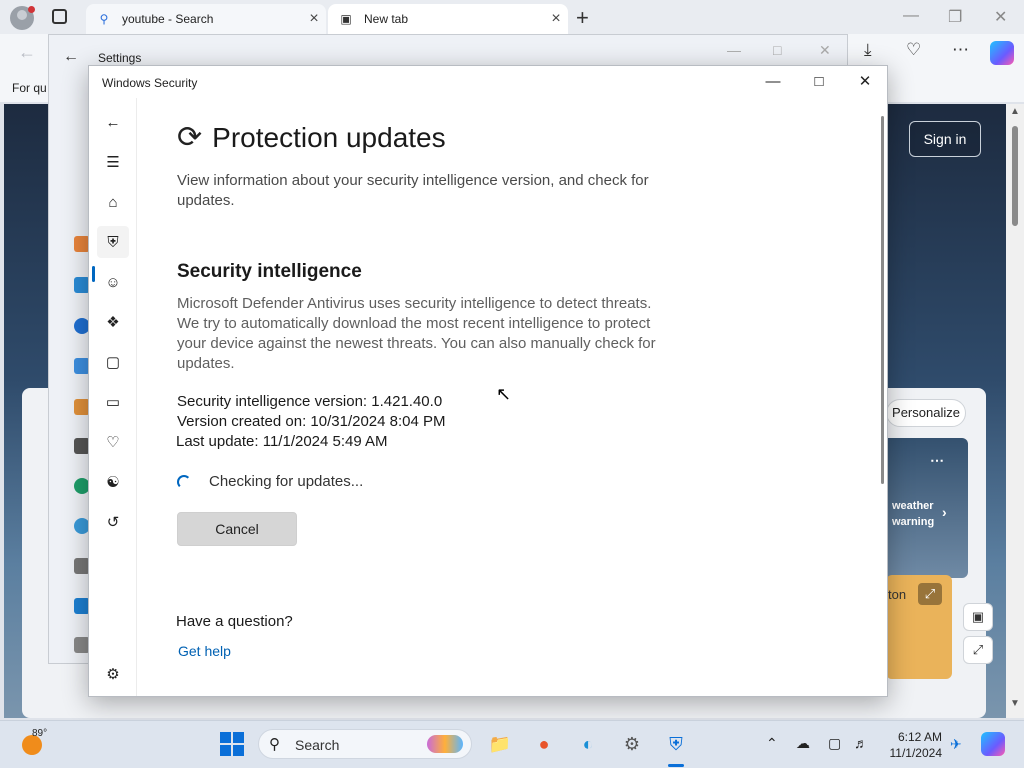 The width and height of the screenshot is (1024, 768). Describe the element at coordinates (184, 481) in the screenshot. I see `spinner-icon` at that location.